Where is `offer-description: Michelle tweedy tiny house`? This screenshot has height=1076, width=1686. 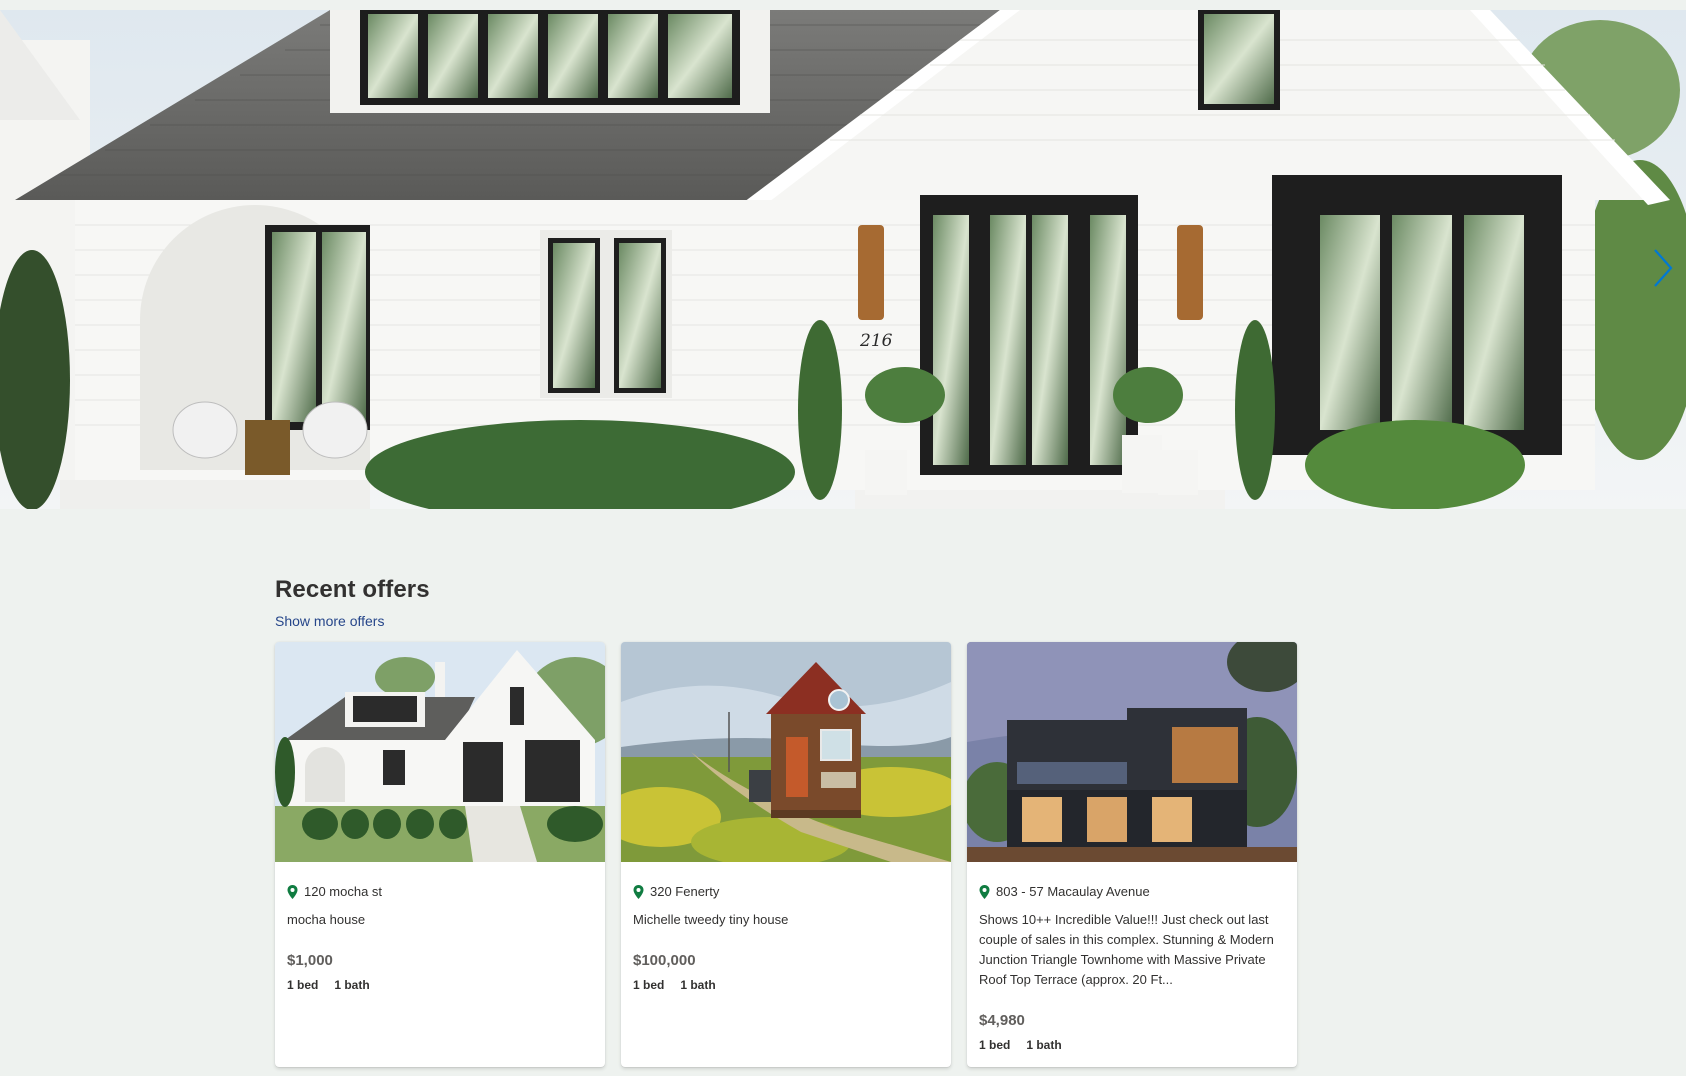
offer-description: Michelle tweedy tiny house is located at coordinates (711, 919).